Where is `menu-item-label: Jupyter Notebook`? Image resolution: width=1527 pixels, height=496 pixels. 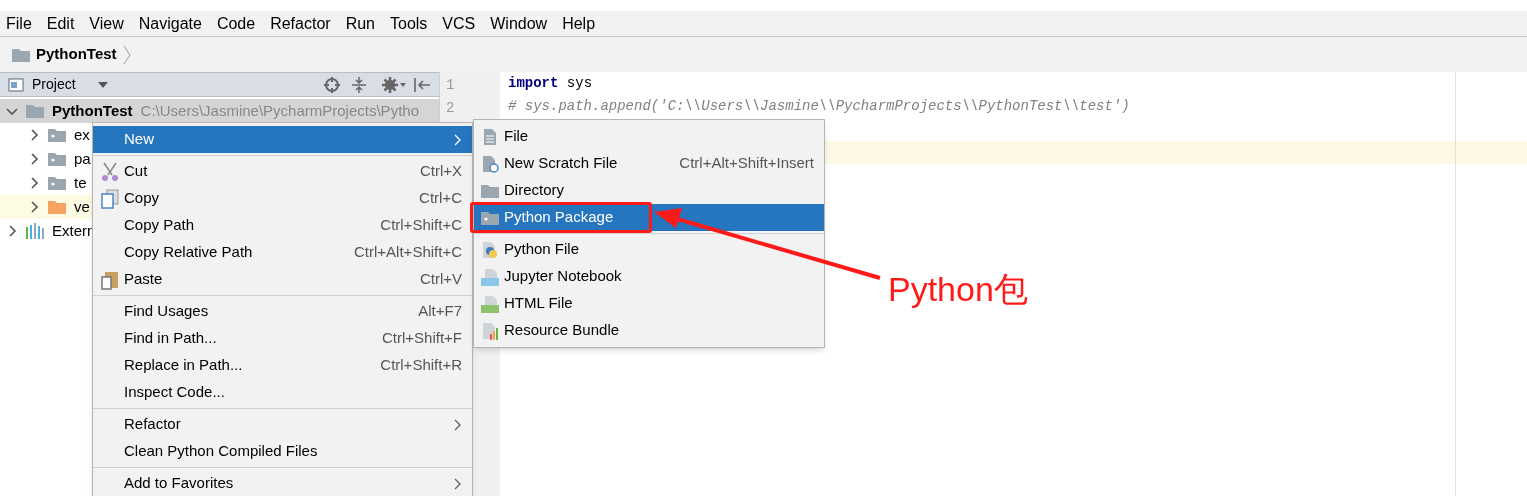 menu-item-label: Jupyter Notebook is located at coordinates (563, 276).